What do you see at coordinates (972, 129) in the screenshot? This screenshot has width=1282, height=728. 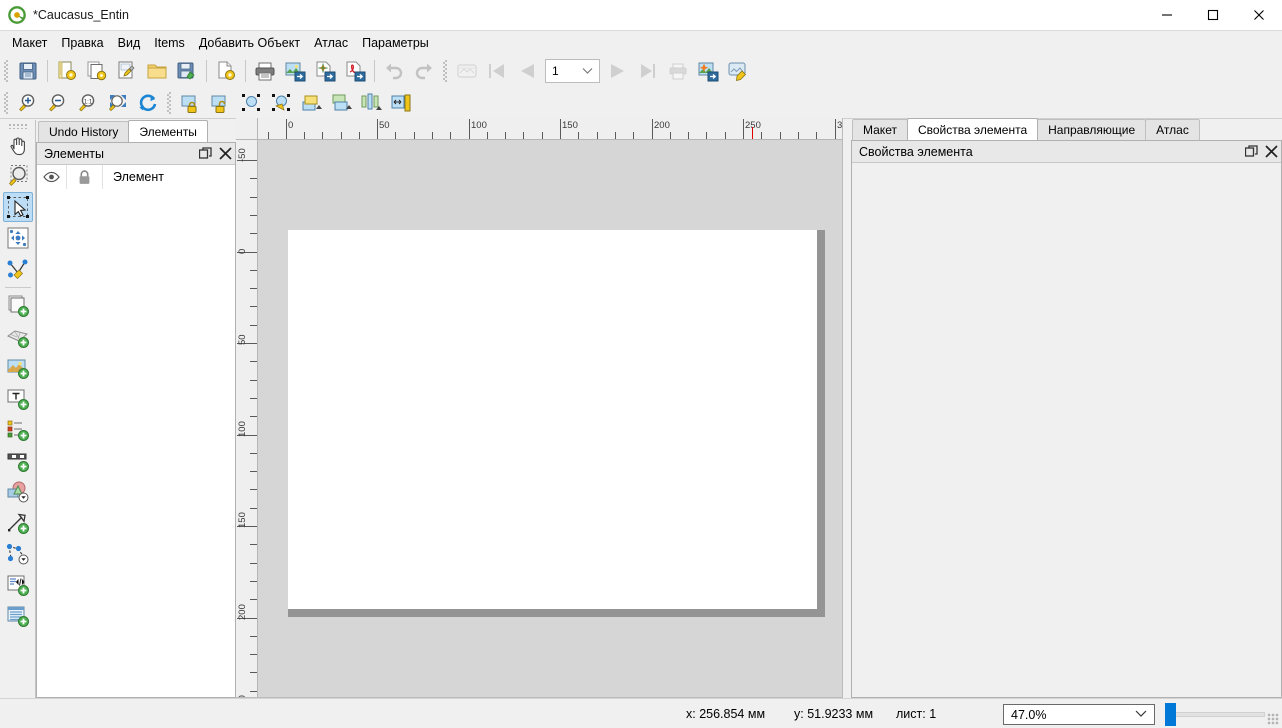 I see `tab-item-properties: Свойства элемента` at bounding box center [972, 129].